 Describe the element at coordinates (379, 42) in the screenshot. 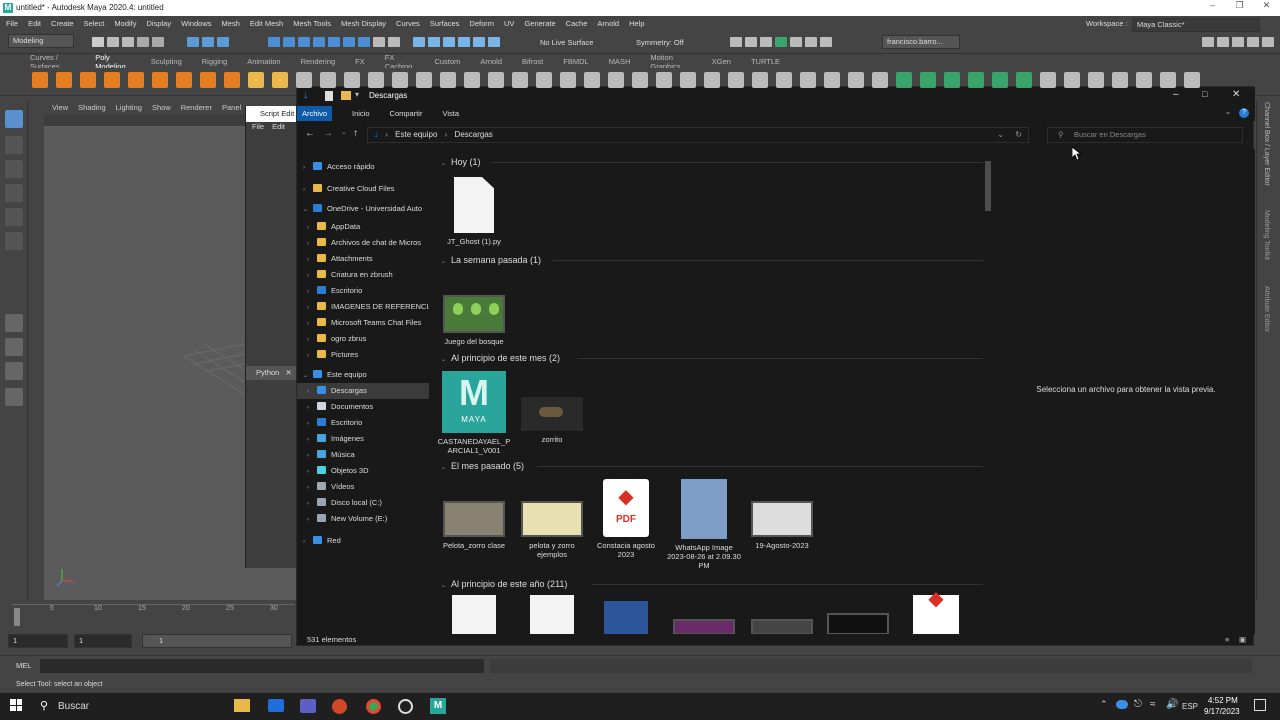

I see `lock-icon` at that location.